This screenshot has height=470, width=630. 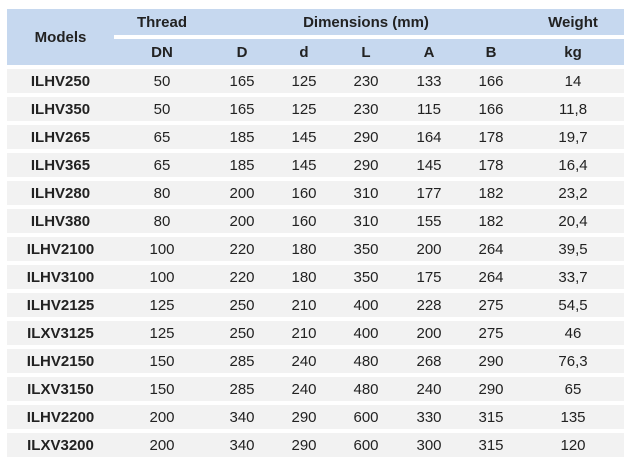 I want to click on l-cell: 310, so click(x=366, y=193).